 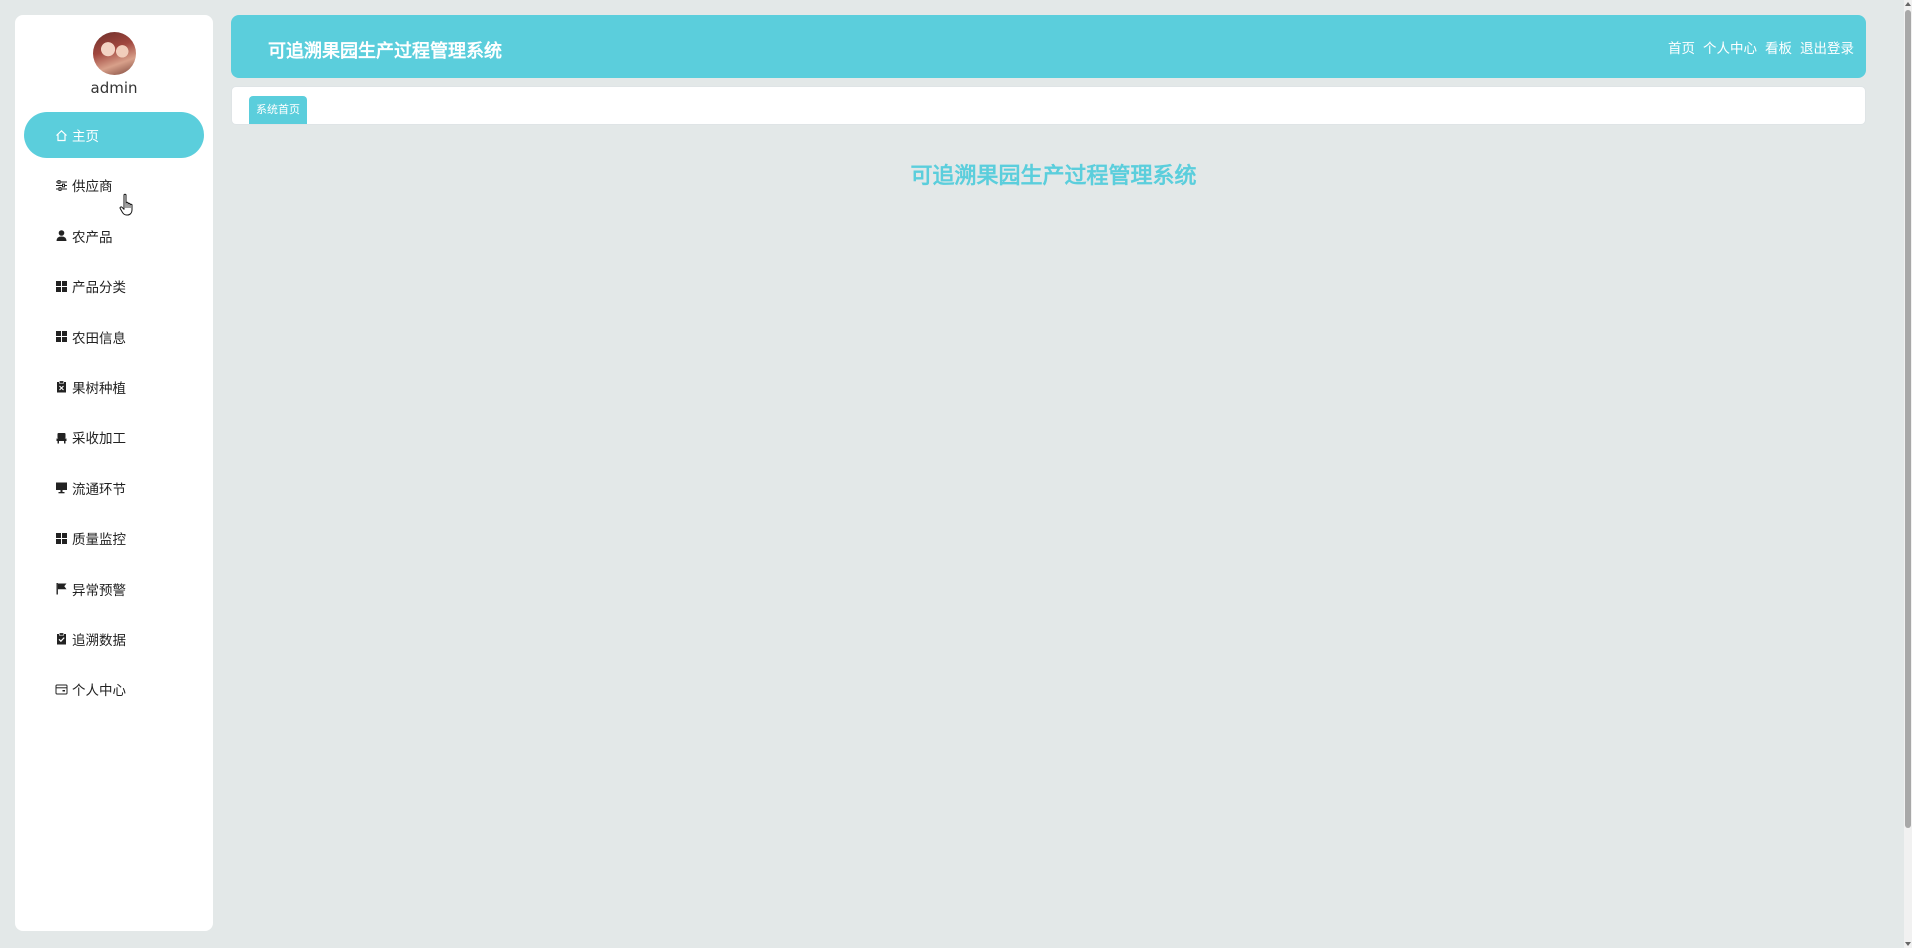 What do you see at coordinates (61, 487) in the screenshot?
I see `monitor-icon` at bounding box center [61, 487].